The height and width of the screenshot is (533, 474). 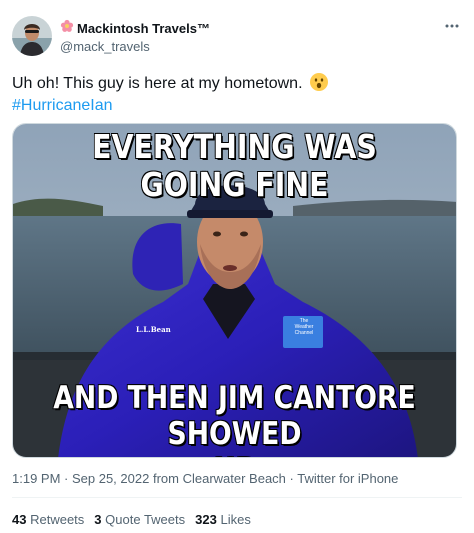 What do you see at coordinates (62, 105) in the screenshot?
I see `hashtag-link: #HurricaneIan` at bounding box center [62, 105].